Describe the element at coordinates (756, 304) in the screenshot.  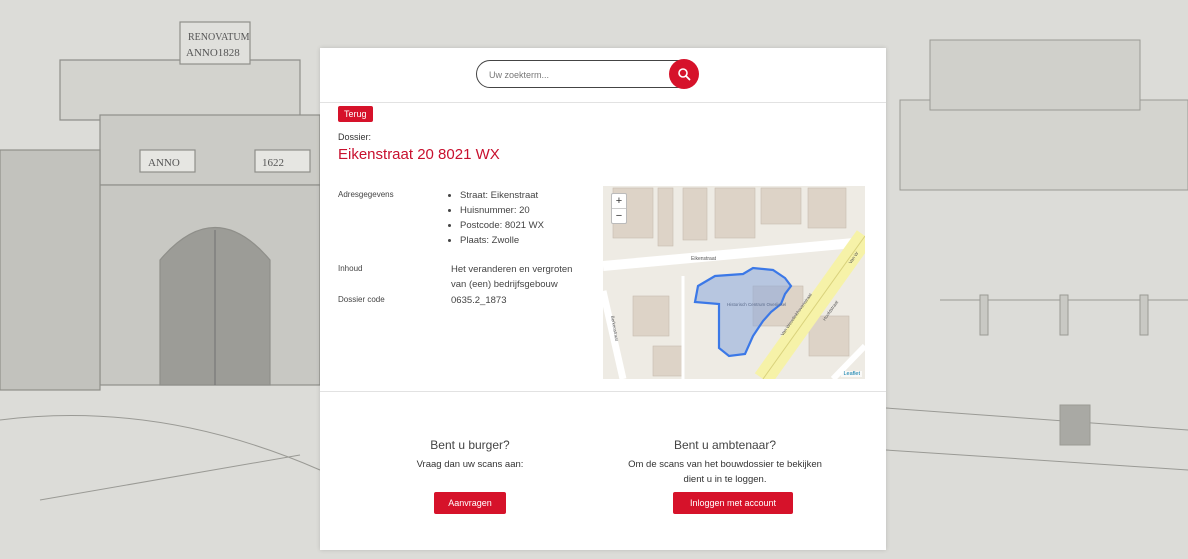
I see `map-building-label: Historisch Centrum Overijssel` at that location.